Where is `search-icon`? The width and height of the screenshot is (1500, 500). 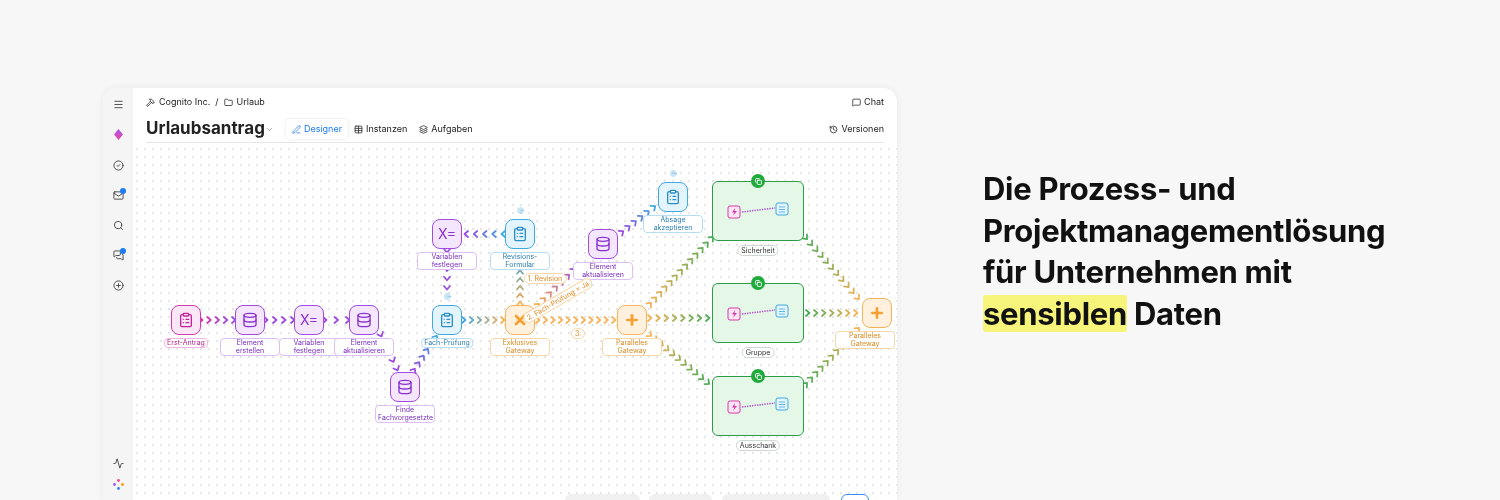 search-icon is located at coordinates (118, 225).